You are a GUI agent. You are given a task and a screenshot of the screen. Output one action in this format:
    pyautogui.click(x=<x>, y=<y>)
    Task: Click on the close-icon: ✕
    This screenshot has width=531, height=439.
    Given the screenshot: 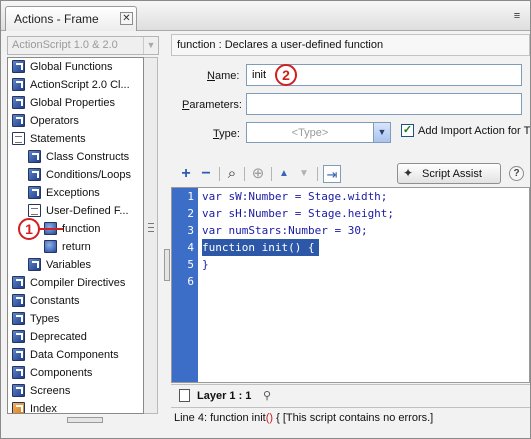 What is the action you would take?
    pyautogui.click(x=126, y=18)
    